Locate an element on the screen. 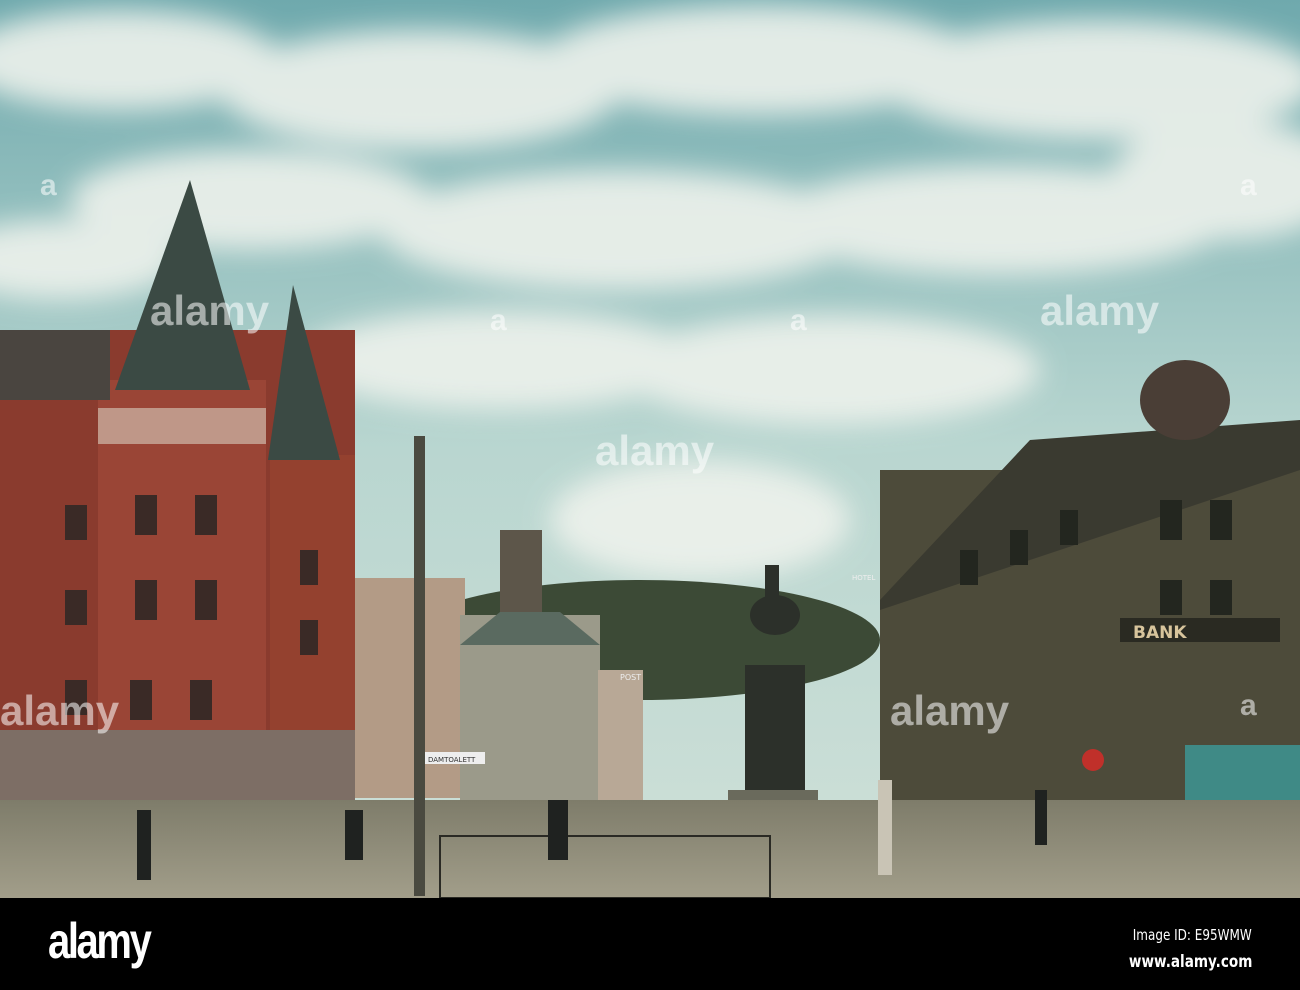 The image size is (1300, 990). footer-bar: alamy Image ID: E95WMW www.alamy.com is located at coordinates (650, 944).